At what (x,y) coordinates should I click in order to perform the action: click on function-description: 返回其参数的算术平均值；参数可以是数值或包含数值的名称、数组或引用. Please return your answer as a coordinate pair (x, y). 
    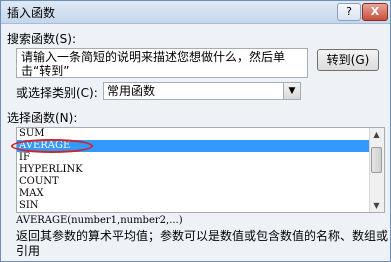
    Looking at the image, I should click on (202, 243).